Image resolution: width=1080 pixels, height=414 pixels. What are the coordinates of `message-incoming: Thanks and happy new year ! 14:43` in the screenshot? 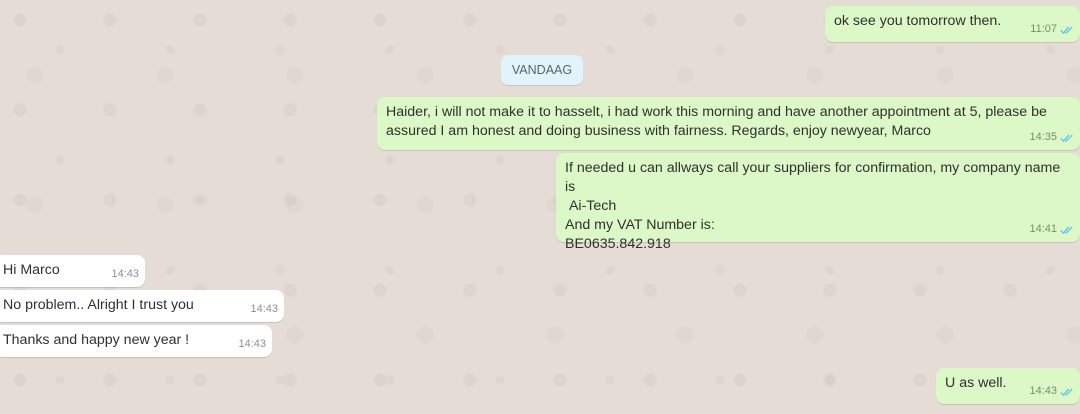 It's located at (136, 341).